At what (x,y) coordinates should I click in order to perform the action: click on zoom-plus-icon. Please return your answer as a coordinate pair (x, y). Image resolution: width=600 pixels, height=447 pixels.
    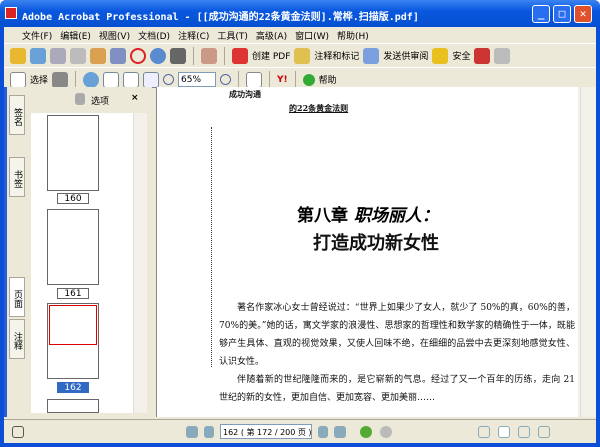
    Looking at the image, I should click on (226, 79).